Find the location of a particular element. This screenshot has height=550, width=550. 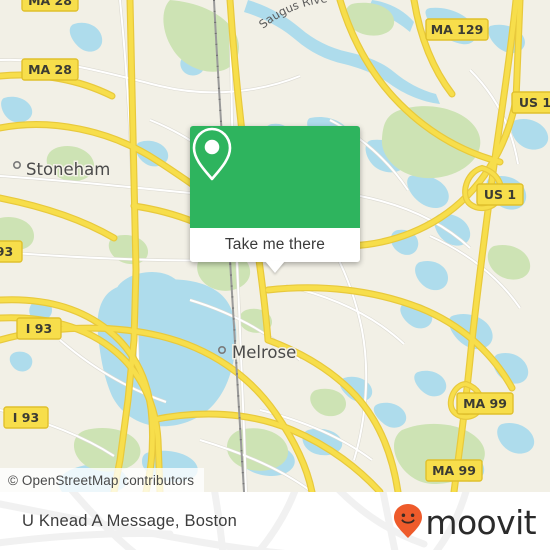

route-shield-us1-top: US 1 is located at coordinates (530, 102).